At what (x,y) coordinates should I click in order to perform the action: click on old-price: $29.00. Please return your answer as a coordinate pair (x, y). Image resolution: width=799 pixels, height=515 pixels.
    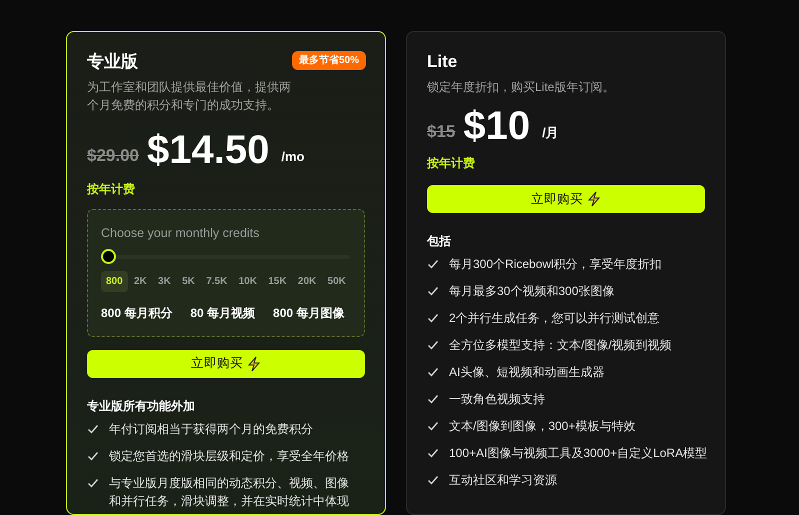
    Looking at the image, I should click on (113, 155).